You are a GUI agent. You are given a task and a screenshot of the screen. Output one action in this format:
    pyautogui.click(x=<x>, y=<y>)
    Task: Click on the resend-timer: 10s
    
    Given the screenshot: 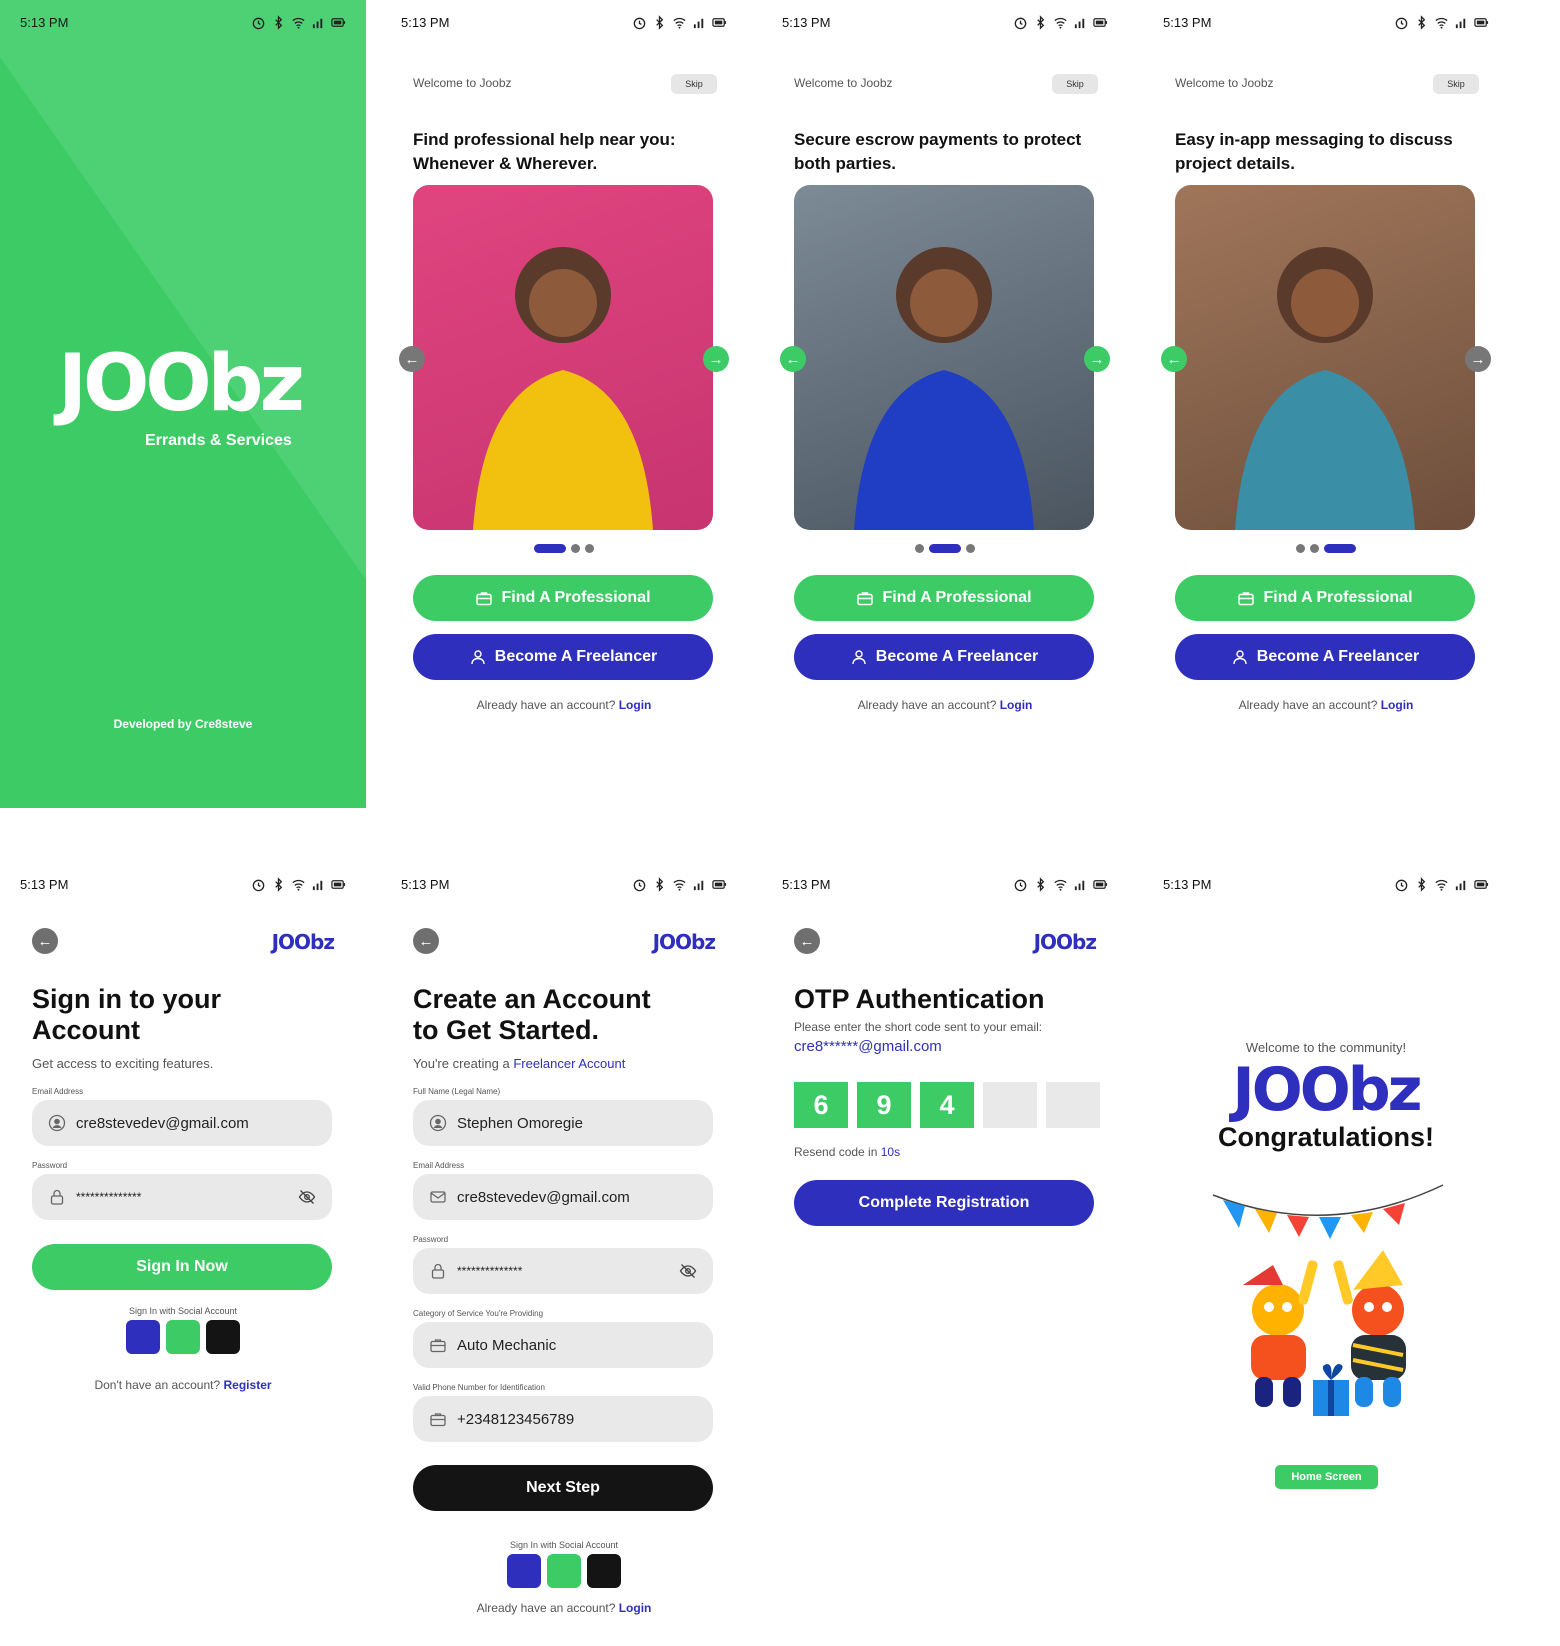 What is the action you would take?
    pyautogui.click(x=890, y=1152)
    